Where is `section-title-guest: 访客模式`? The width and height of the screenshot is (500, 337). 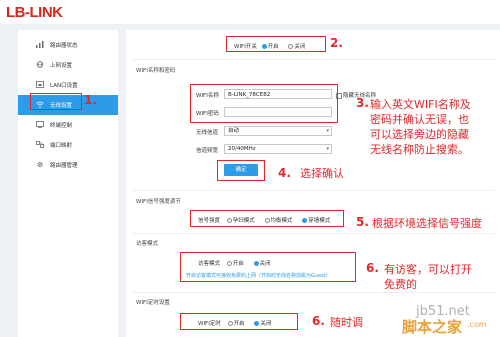 section-title-guest: 访客模式 is located at coordinates (147, 244).